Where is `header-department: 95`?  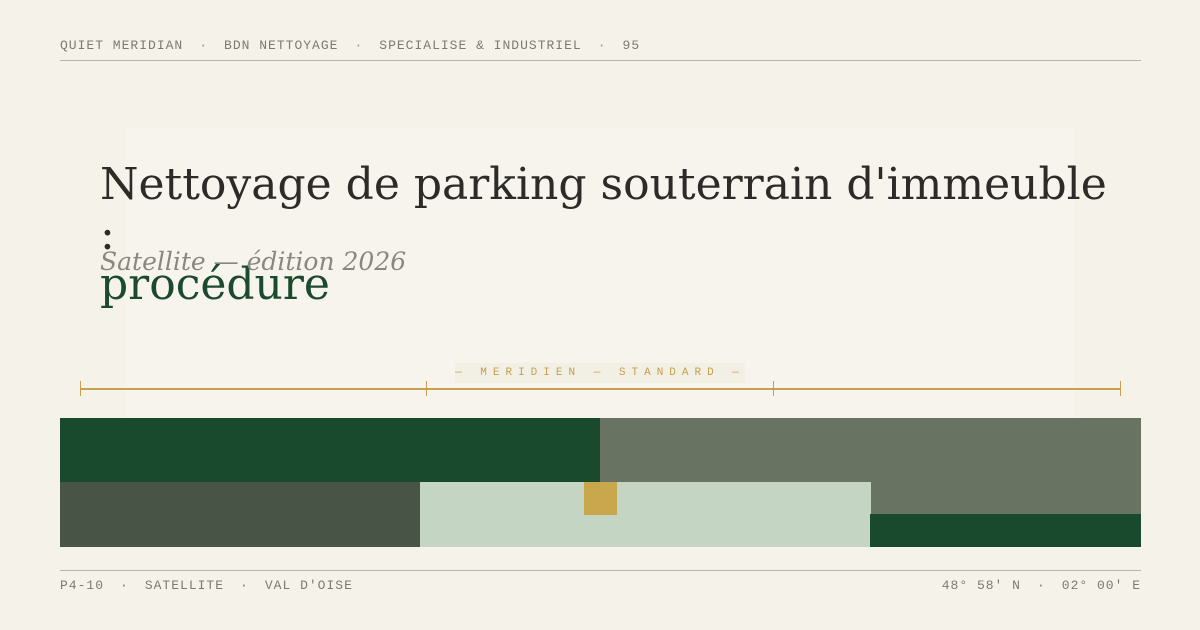 header-department: 95 is located at coordinates (631, 45).